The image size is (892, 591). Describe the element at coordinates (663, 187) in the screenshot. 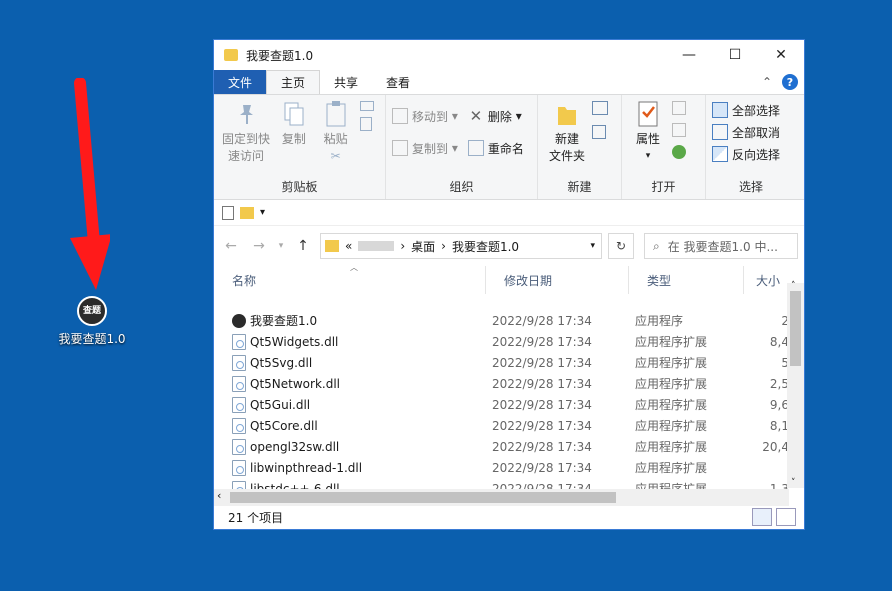

I see `group-open-name: 打开` at that location.